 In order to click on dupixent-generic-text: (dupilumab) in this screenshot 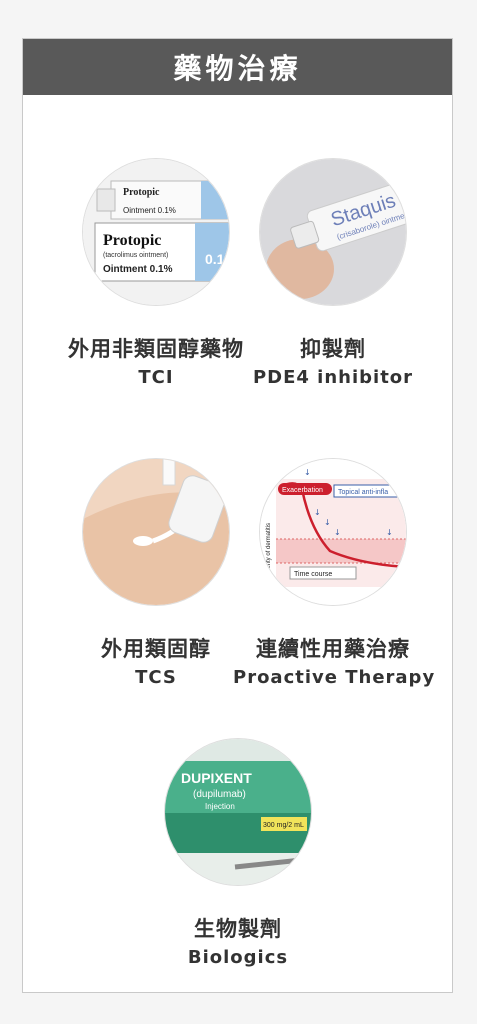, I will do `click(219, 794)`.